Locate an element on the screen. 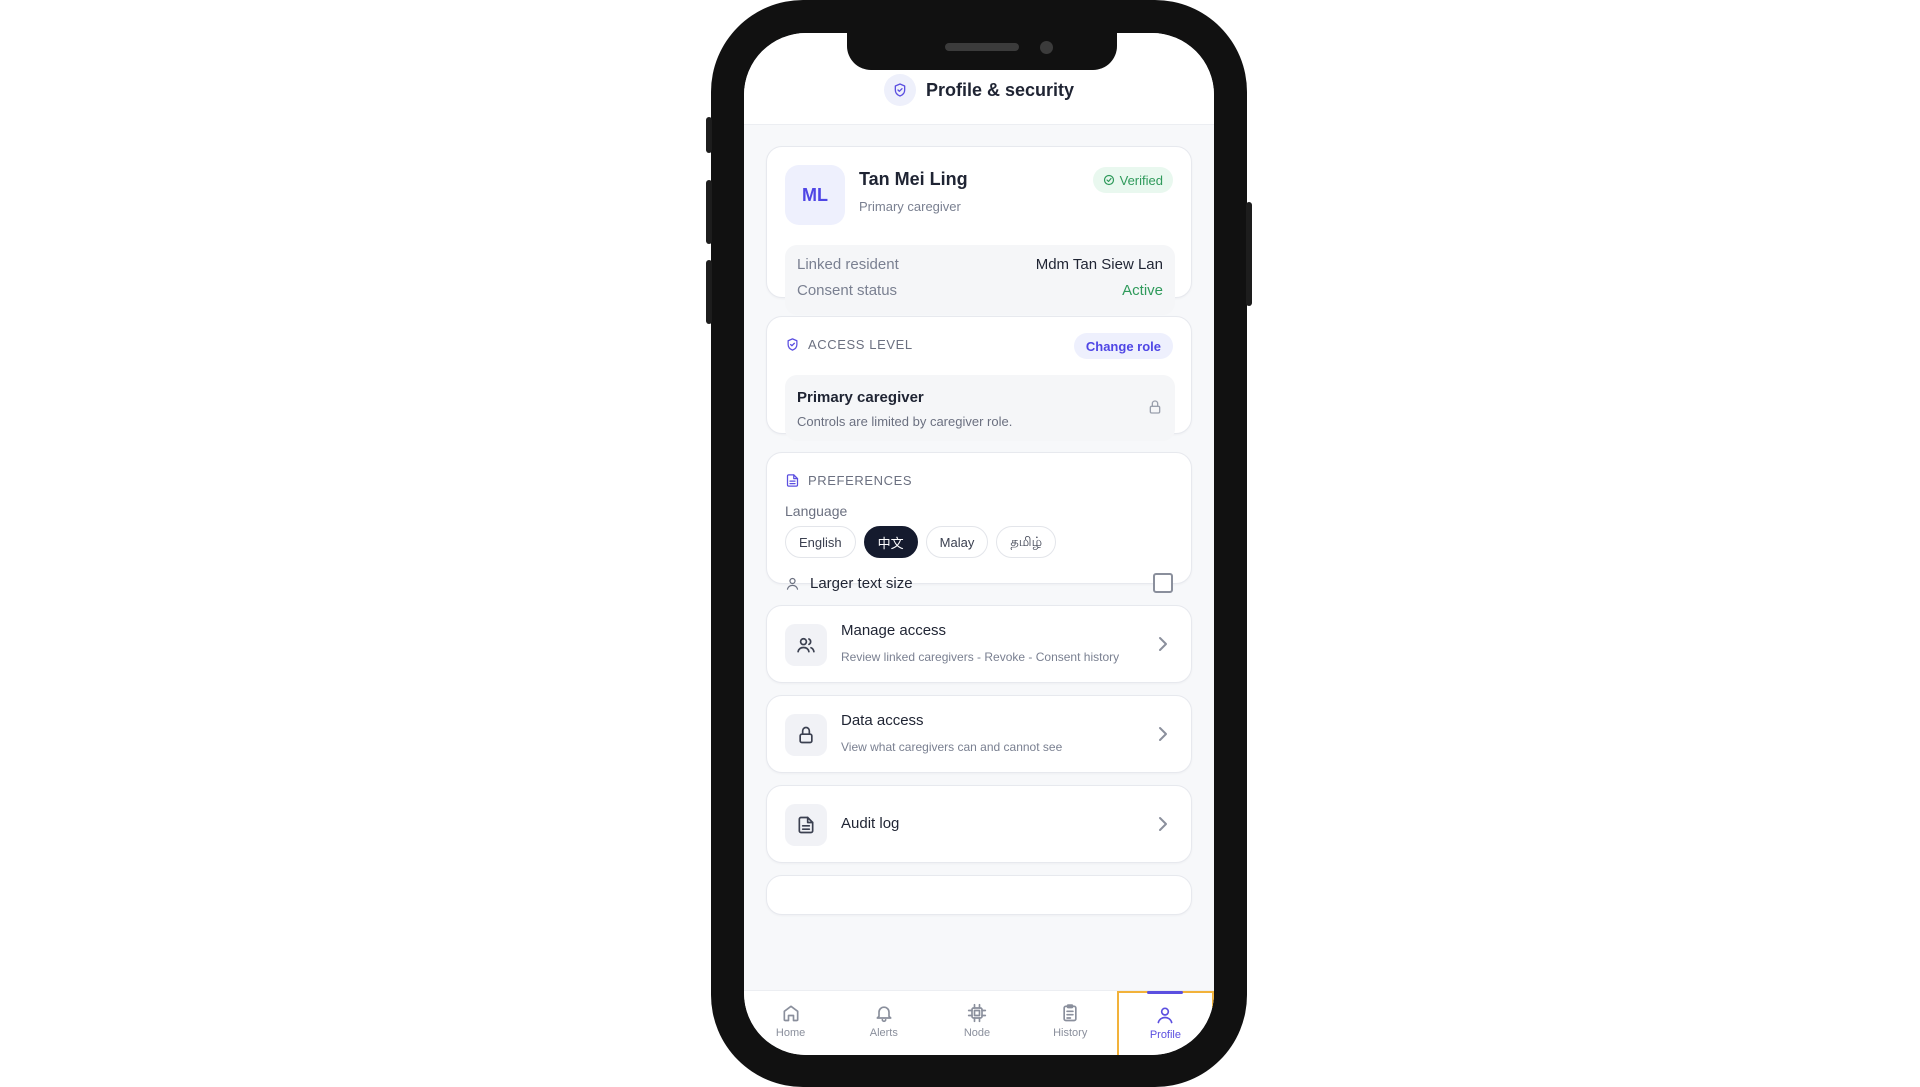  linked-resident-value: Mdm Tan Siew Lan is located at coordinates (1099, 264).